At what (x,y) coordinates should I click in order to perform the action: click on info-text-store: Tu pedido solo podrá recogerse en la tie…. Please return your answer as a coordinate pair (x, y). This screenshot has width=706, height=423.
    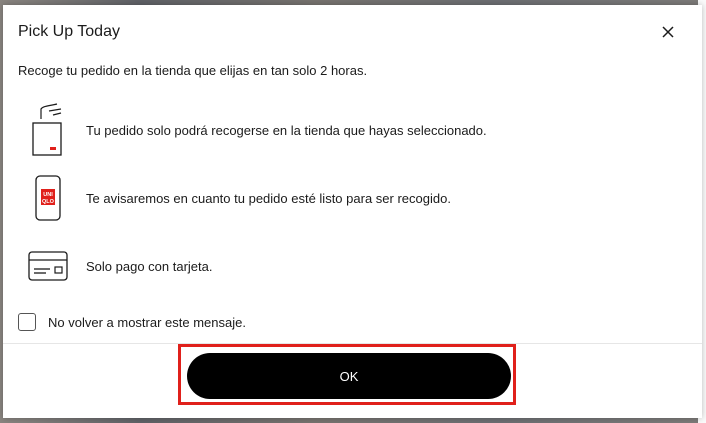
    Looking at the image, I should click on (286, 130).